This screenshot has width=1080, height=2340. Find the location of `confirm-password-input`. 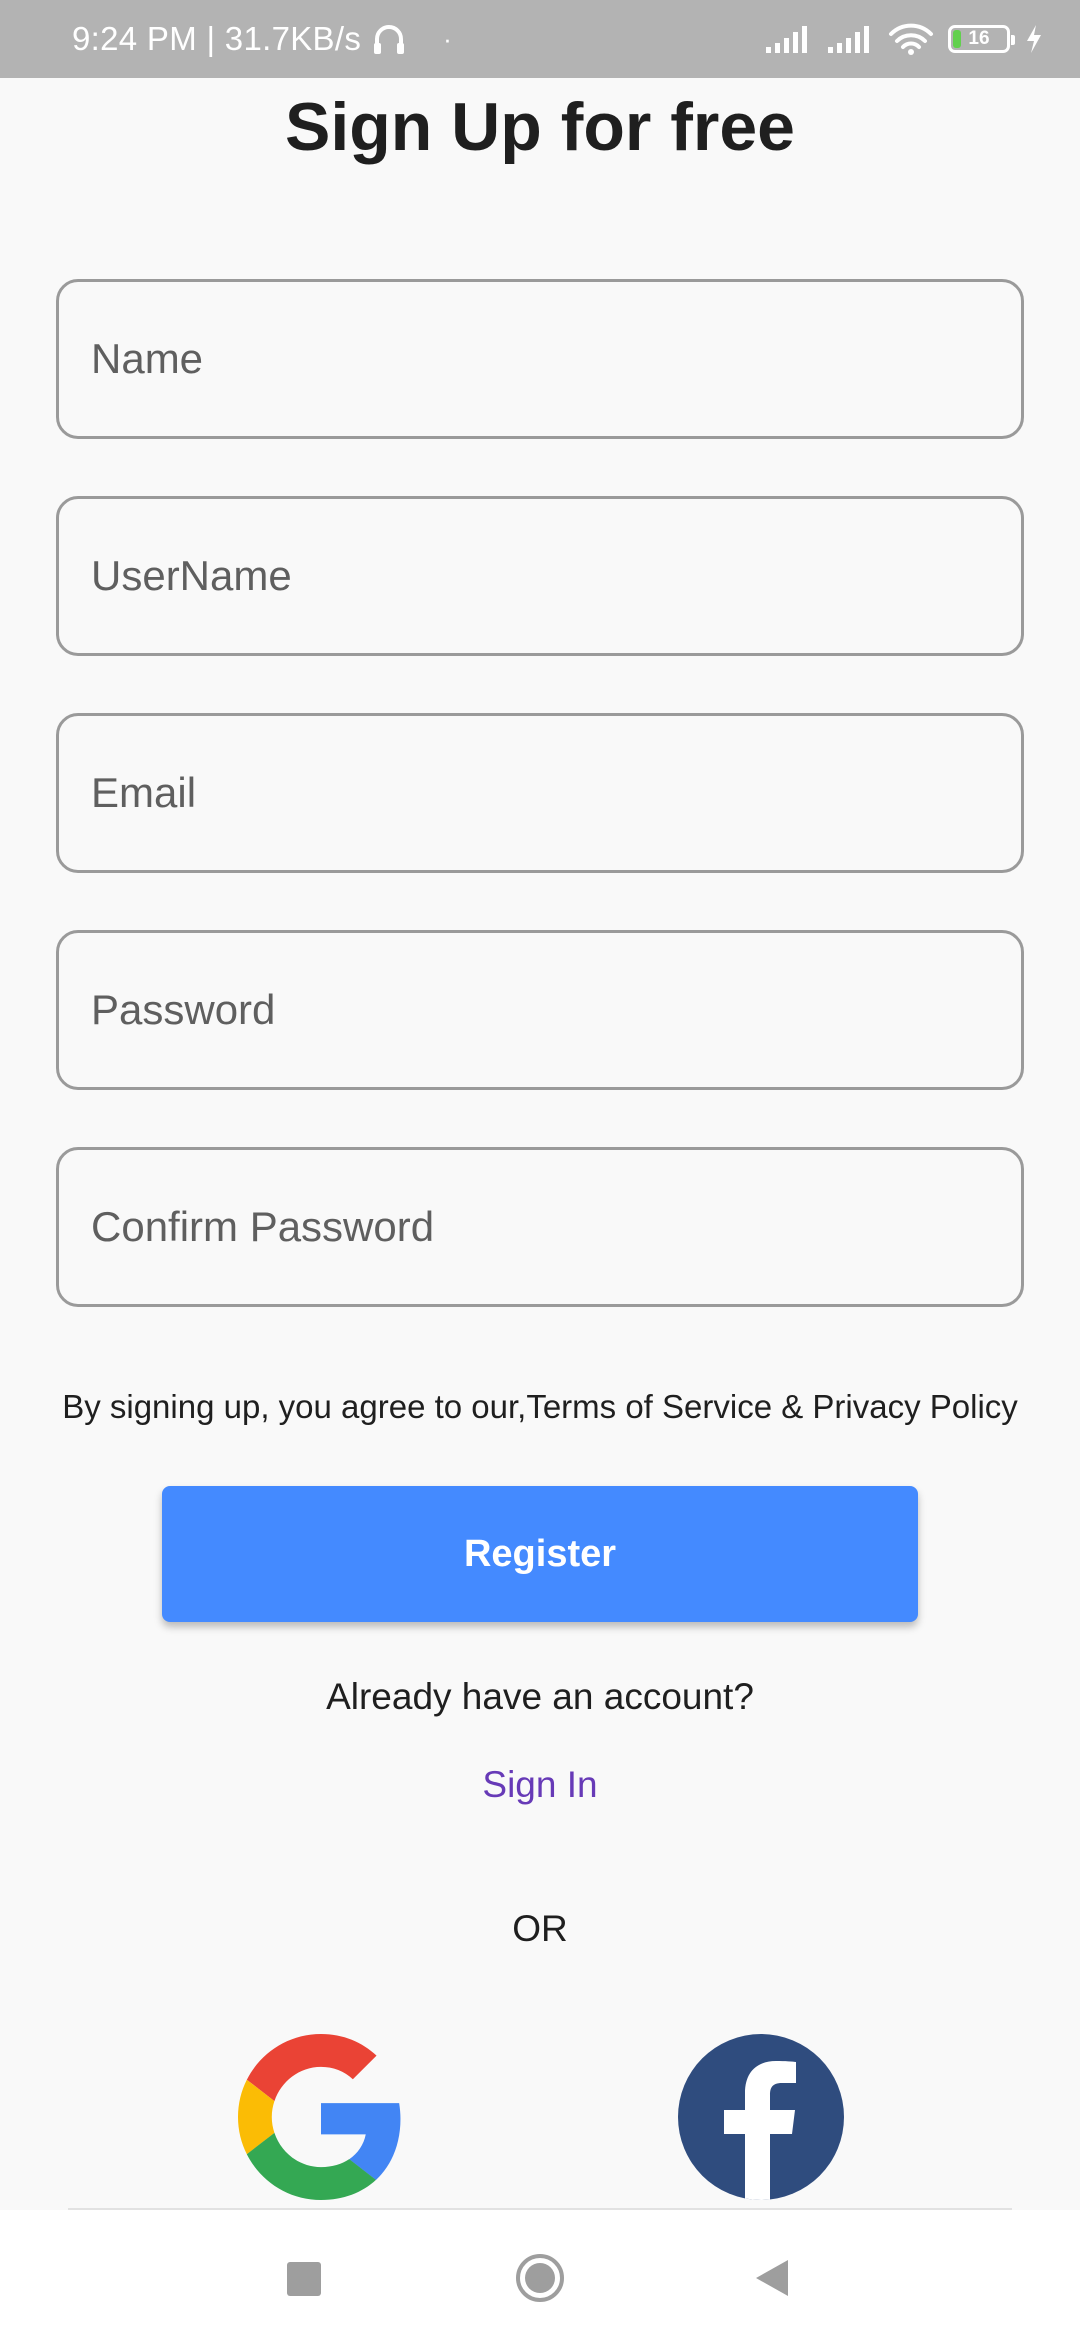

confirm-password-input is located at coordinates (540, 1227).